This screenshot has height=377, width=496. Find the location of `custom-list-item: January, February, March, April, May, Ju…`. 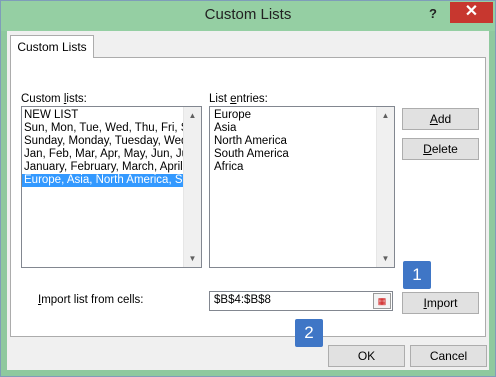

custom-list-item: January, February, March, April, May, Ju… is located at coordinates (102, 167).